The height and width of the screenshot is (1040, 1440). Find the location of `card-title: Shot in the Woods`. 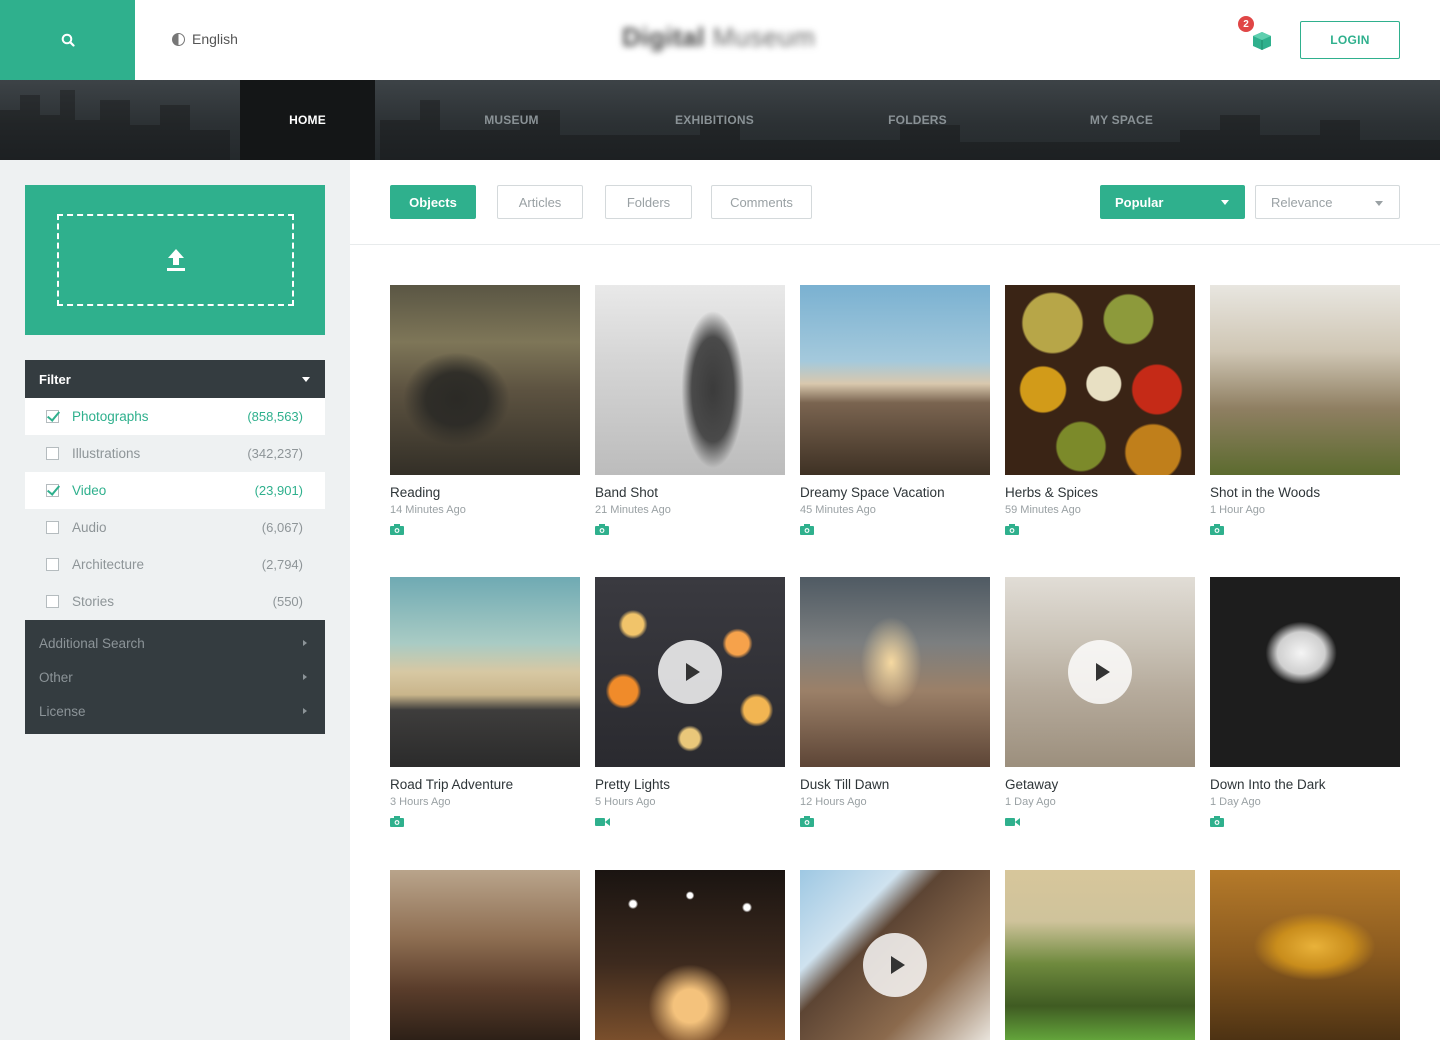

card-title: Shot in the Woods is located at coordinates (1305, 492).